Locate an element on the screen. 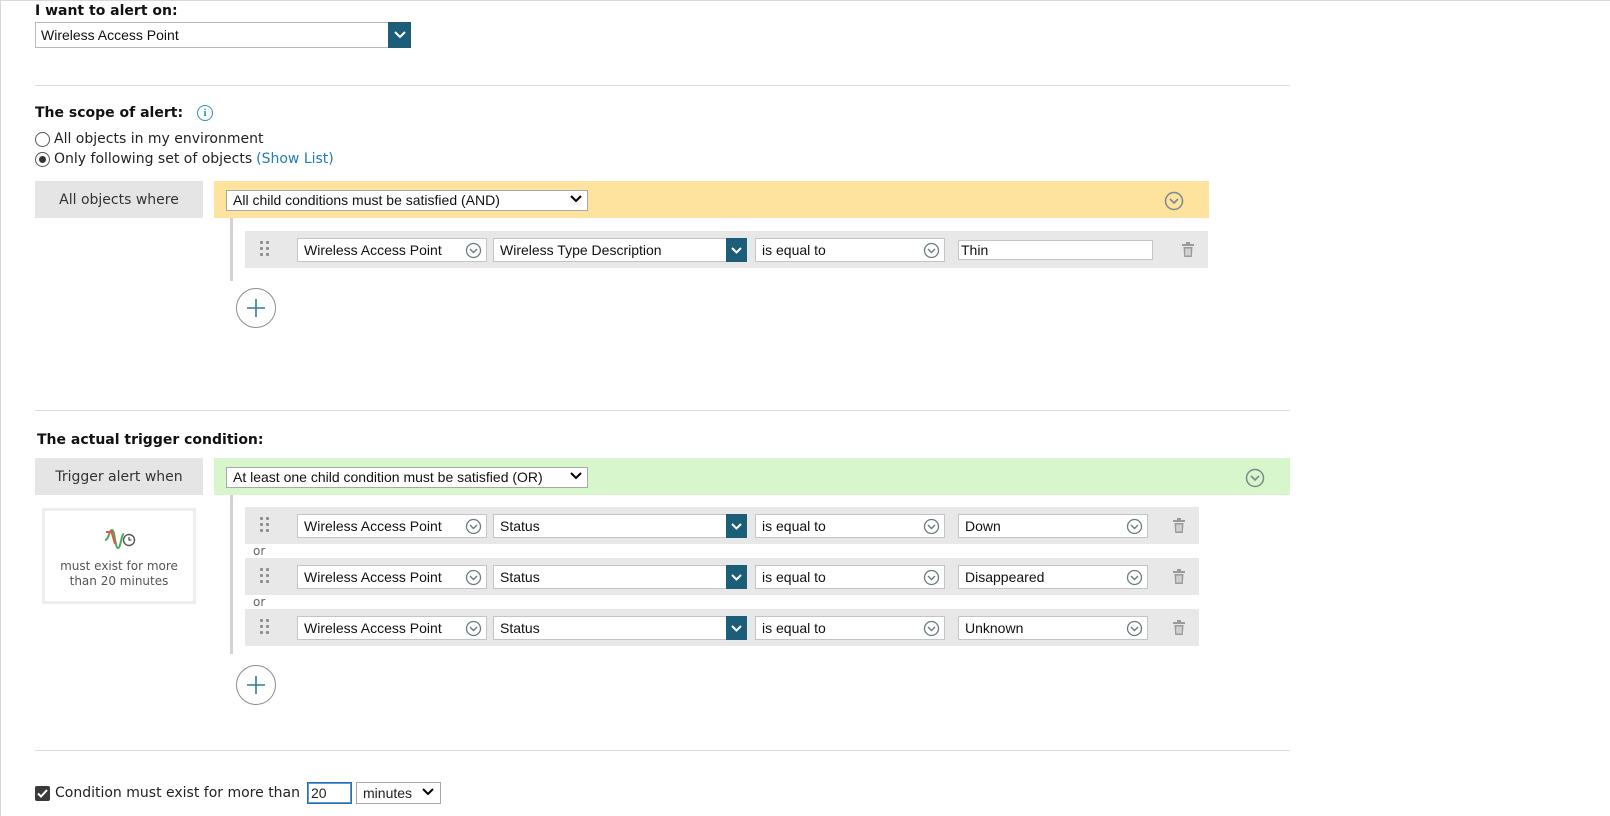 This screenshot has height=816, width=1610. duration-label: Condition must exist for more than is located at coordinates (178, 793).